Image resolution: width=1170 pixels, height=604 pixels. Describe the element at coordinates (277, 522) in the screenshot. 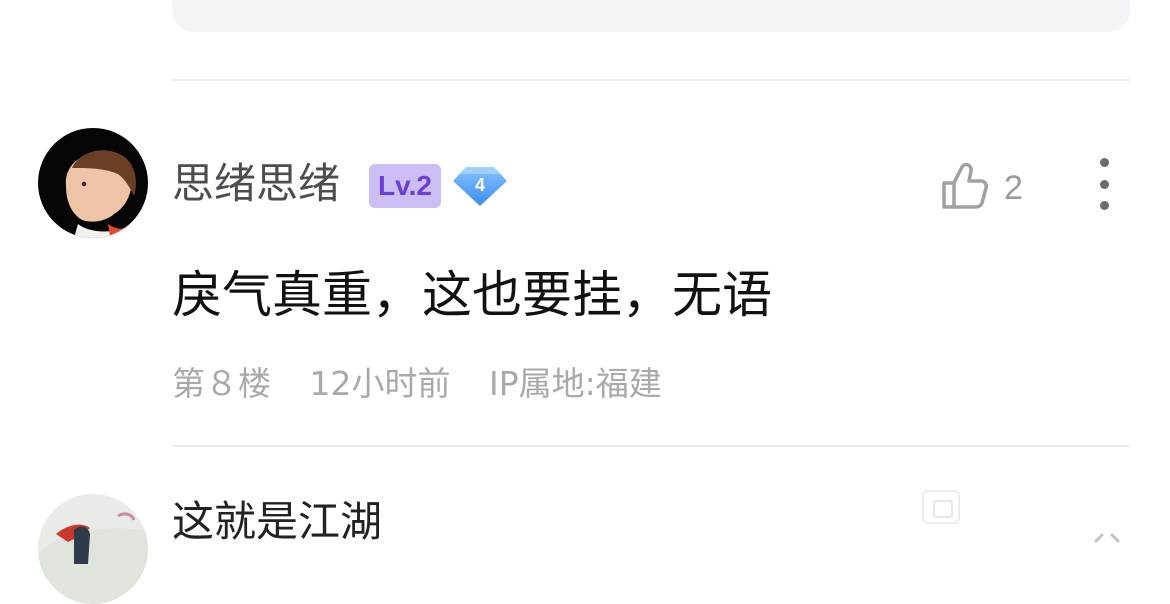

I see `next-comment-username: 这就是江湖` at that location.